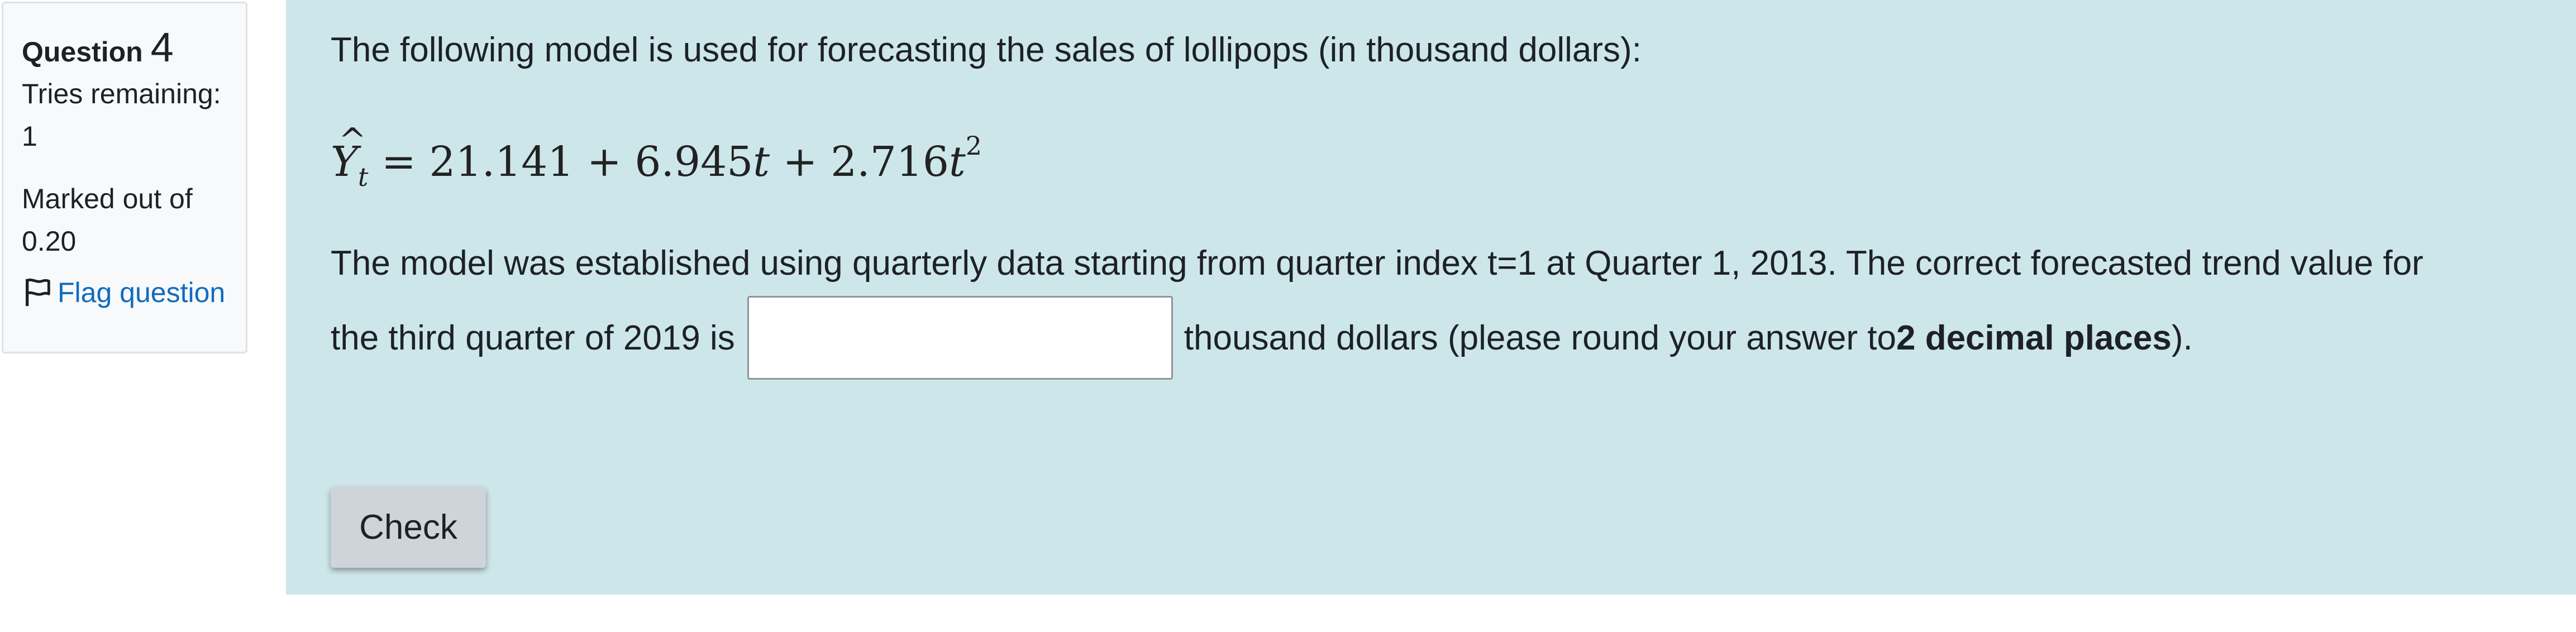  I want to click on formula-t-2: t, so click(957, 162).